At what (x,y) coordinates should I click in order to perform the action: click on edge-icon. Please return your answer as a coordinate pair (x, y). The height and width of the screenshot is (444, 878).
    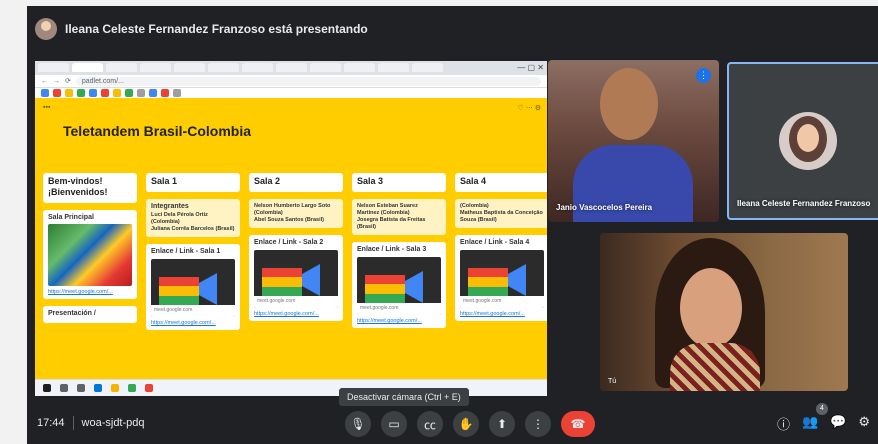
    Looking at the image, I should click on (98, 388).